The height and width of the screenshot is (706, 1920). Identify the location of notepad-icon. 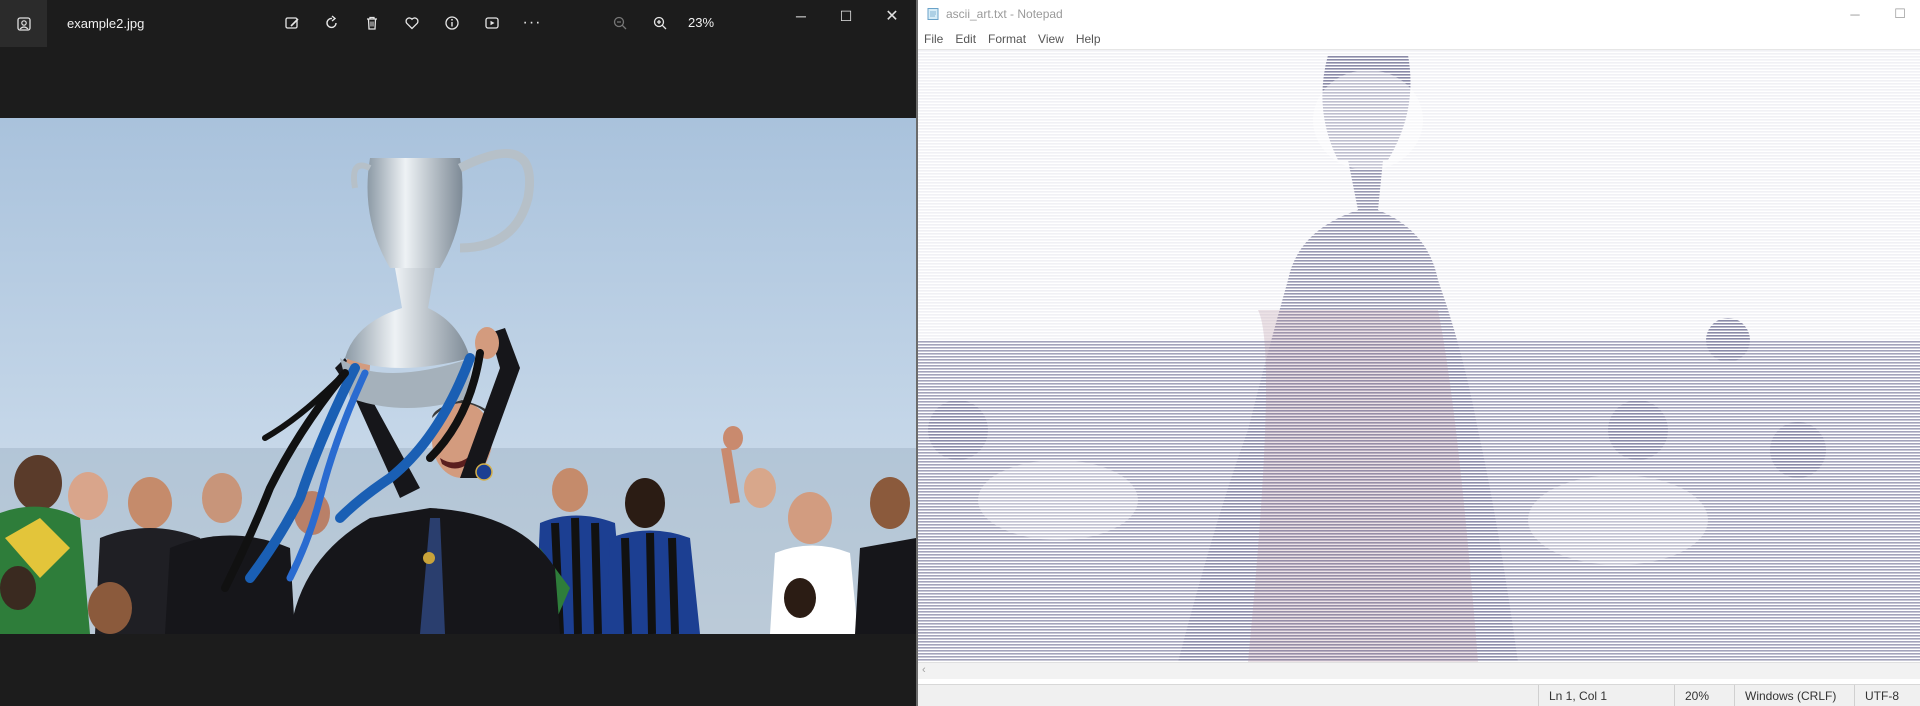
(933, 14).